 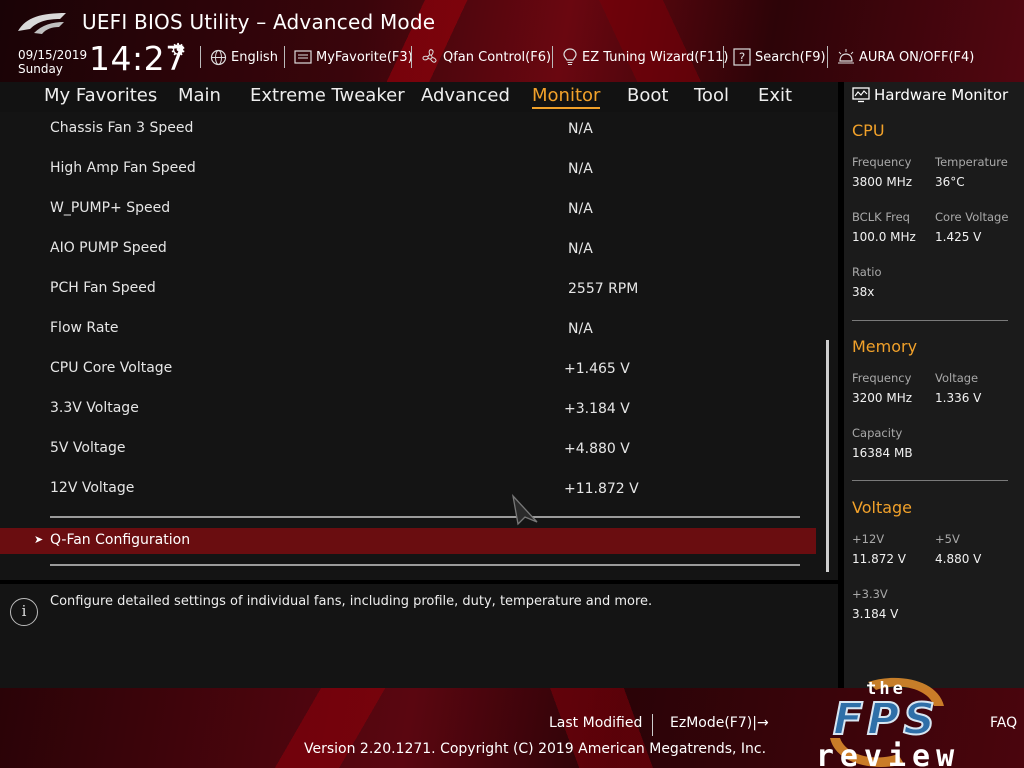 I want to click on ez-tuning-wizard-button: EZ Tuning Wizard(F11), so click(x=645, y=57).